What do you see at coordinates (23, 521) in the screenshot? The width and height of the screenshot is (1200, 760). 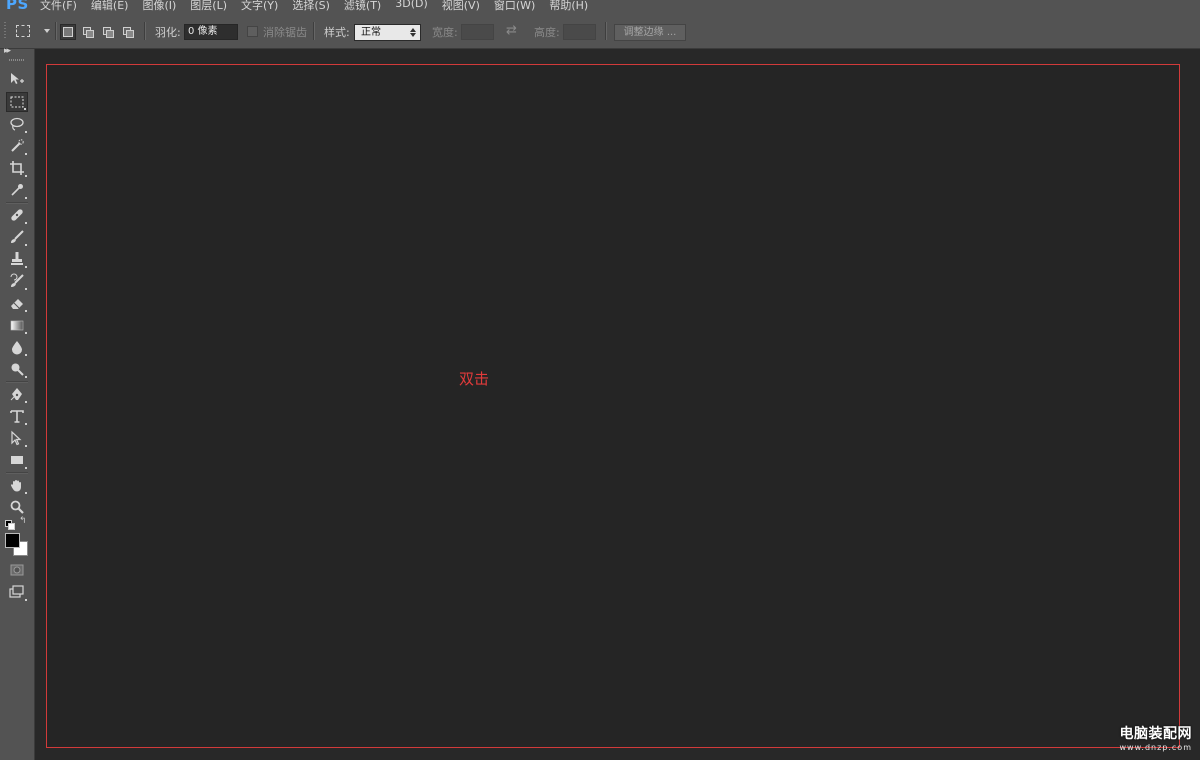 I see `swap-colors-icon: ↰` at bounding box center [23, 521].